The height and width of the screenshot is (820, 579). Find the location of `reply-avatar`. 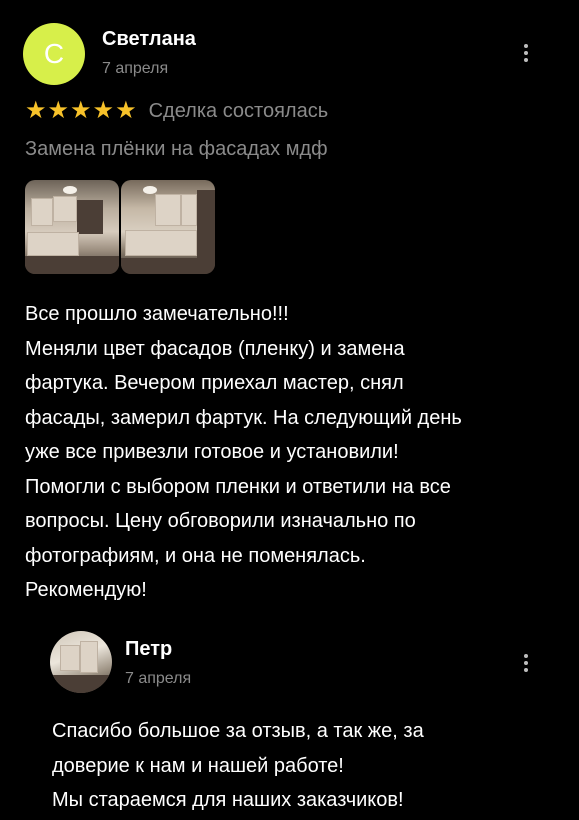

reply-avatar is located at coordinates (81, 662).